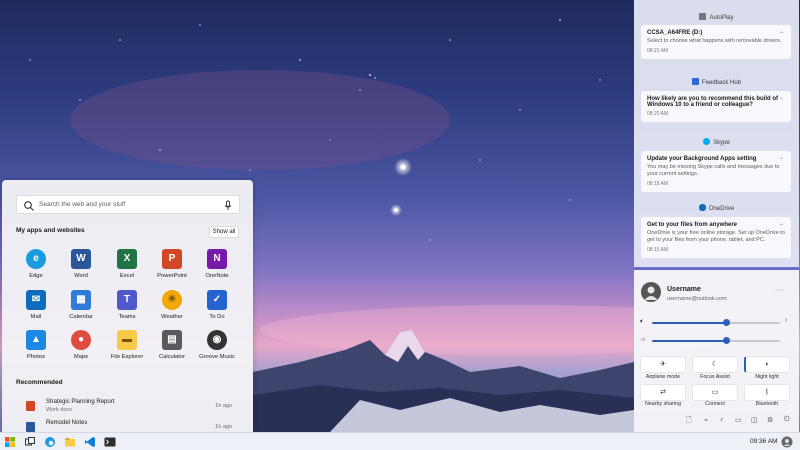  I want to click on app-tile-teams: T Teams, so click(127, 305).